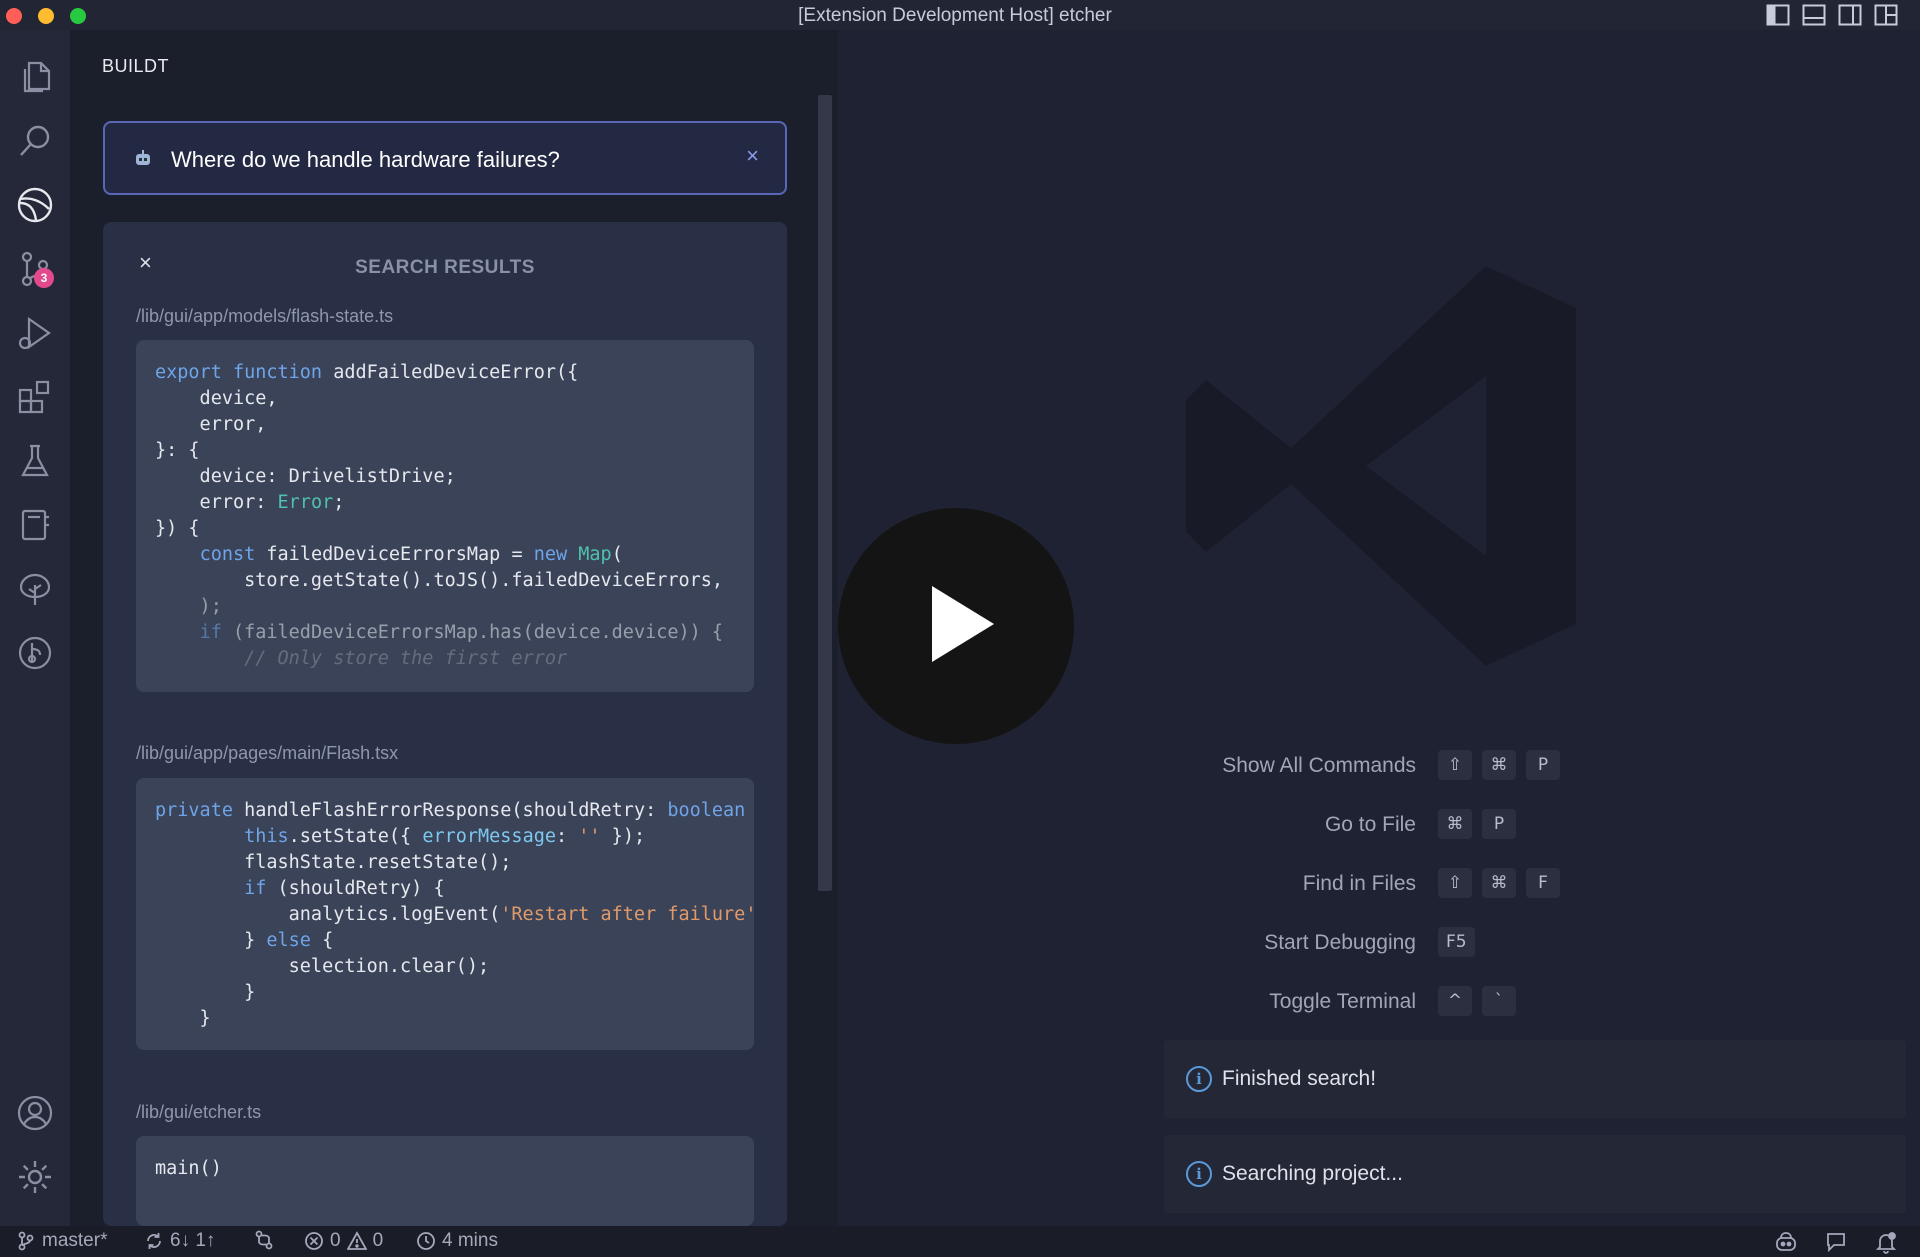 Image resolution: width=1920 pixels, height=1257 pixels. I want to click on git-compare-icon, so click(264, 1240).